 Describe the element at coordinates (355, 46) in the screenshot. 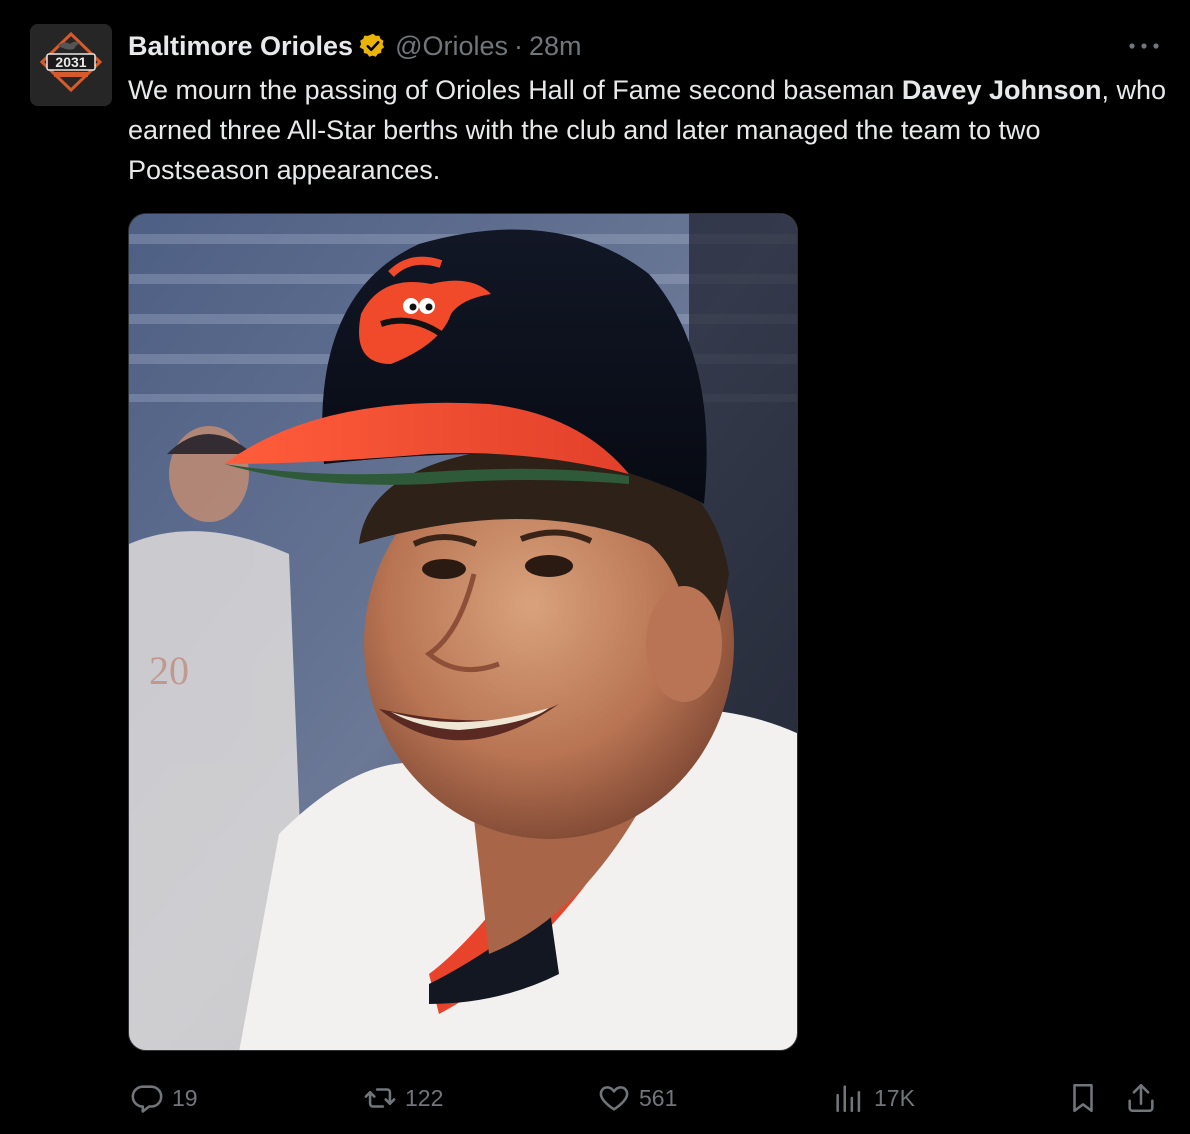

I see `tweet-header: Baltimore Orioles @Orioles · 28m` at that location.